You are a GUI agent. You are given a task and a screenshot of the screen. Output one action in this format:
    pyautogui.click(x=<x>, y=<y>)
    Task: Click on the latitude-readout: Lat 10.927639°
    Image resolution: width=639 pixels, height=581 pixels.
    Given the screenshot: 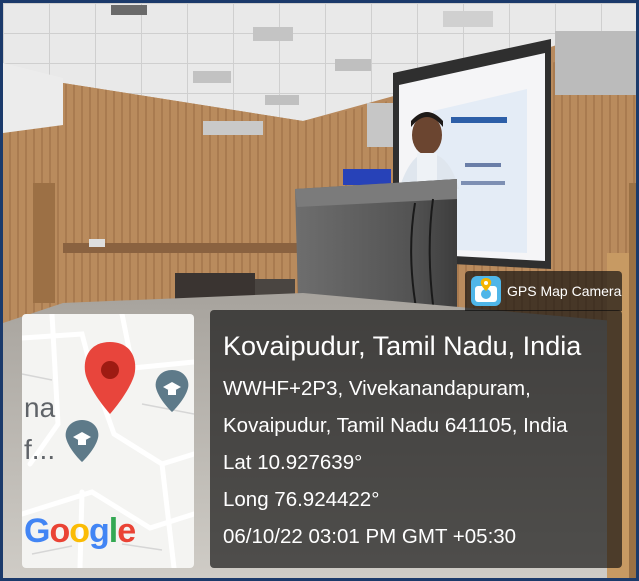 What is the action you would take?
    pyautogui.click(x=293, y=462)
    